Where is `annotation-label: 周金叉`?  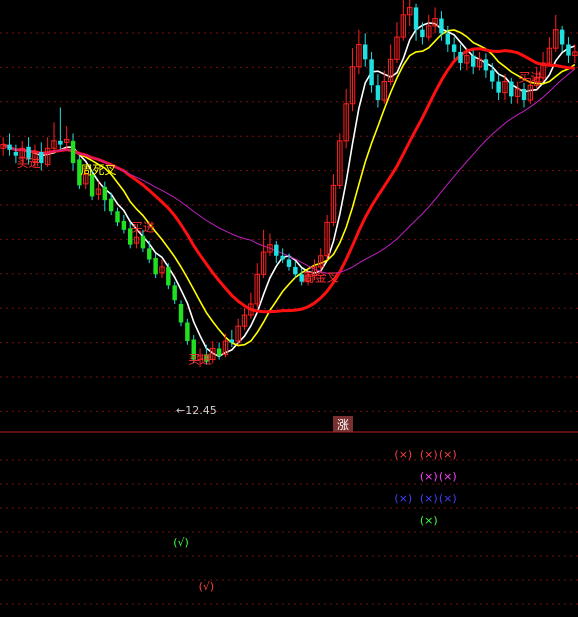 annotation-label: 周金叉 is located at coordinates (321, 277).